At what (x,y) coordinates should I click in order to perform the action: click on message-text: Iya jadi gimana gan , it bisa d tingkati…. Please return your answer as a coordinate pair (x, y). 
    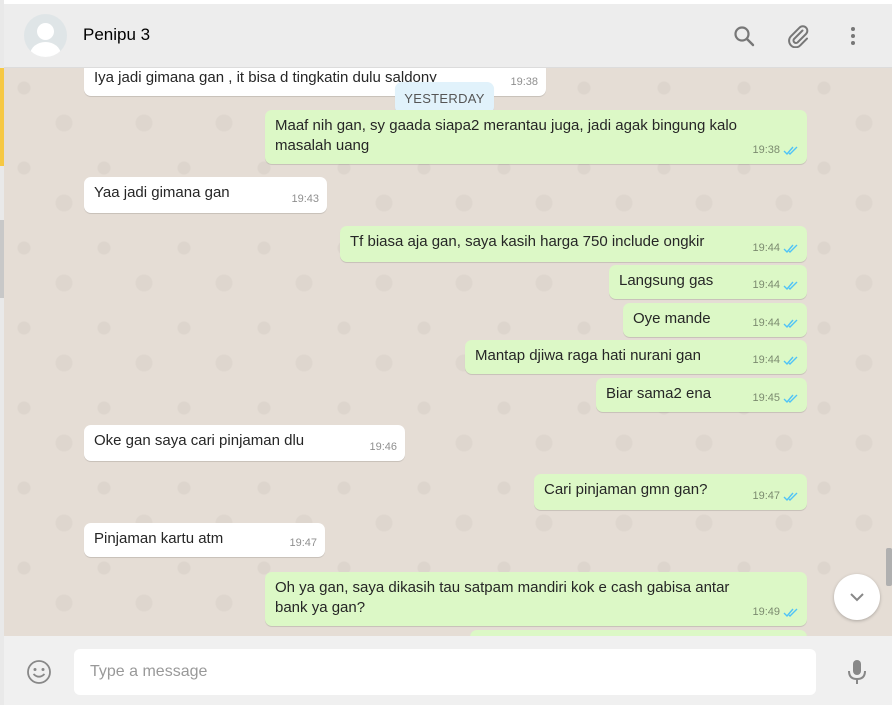
    Looking at the image, I should click on (265, 77).